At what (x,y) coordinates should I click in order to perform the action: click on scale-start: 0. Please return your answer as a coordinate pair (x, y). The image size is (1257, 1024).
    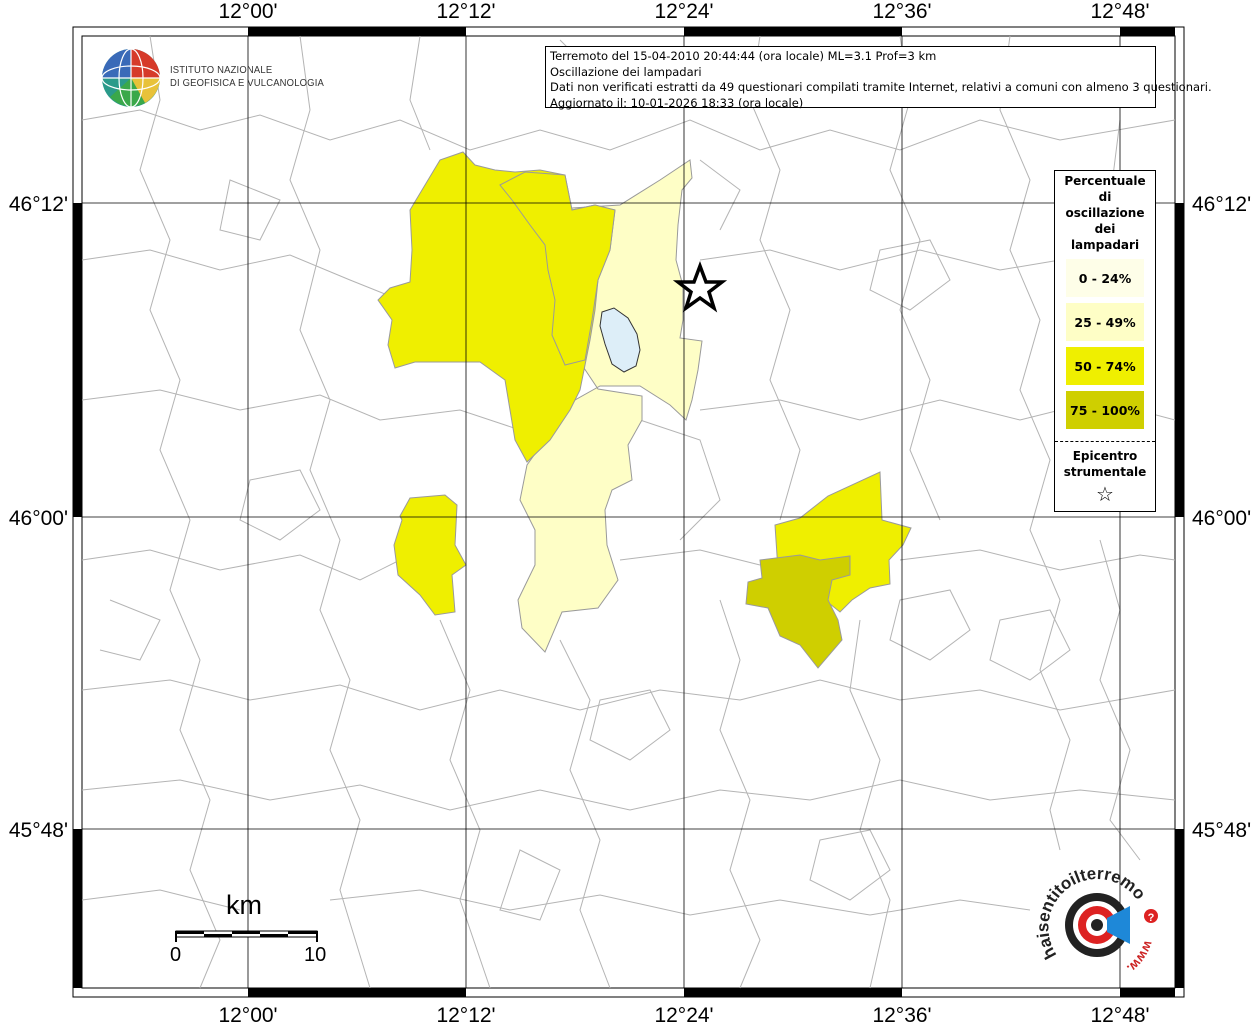
    Looking at the image, I should click on (176, 955).